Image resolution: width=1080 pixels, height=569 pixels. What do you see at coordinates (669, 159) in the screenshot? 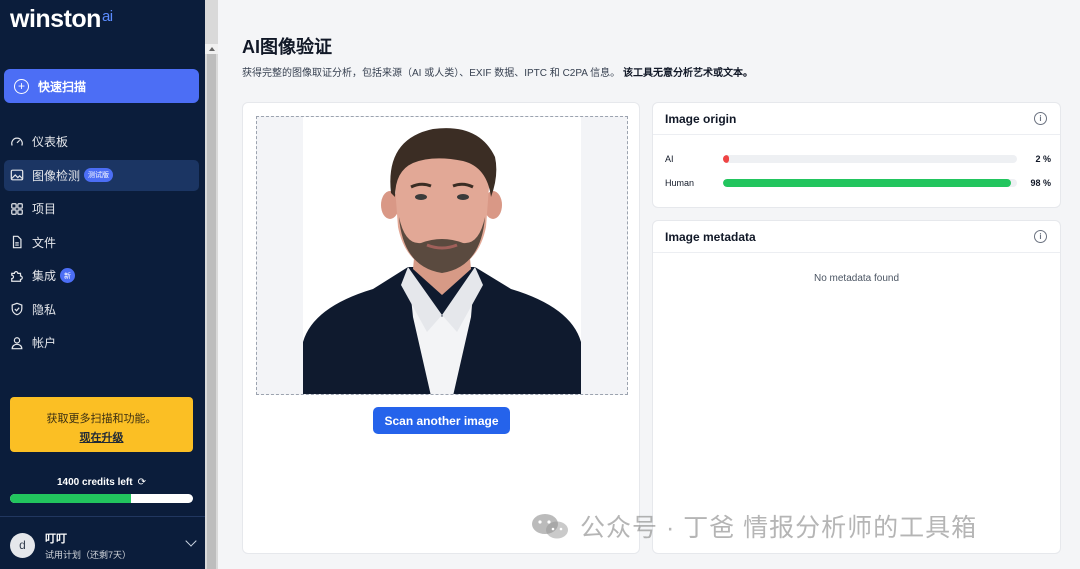
I see `origin-label: AI` at bounding box center [669, 159].